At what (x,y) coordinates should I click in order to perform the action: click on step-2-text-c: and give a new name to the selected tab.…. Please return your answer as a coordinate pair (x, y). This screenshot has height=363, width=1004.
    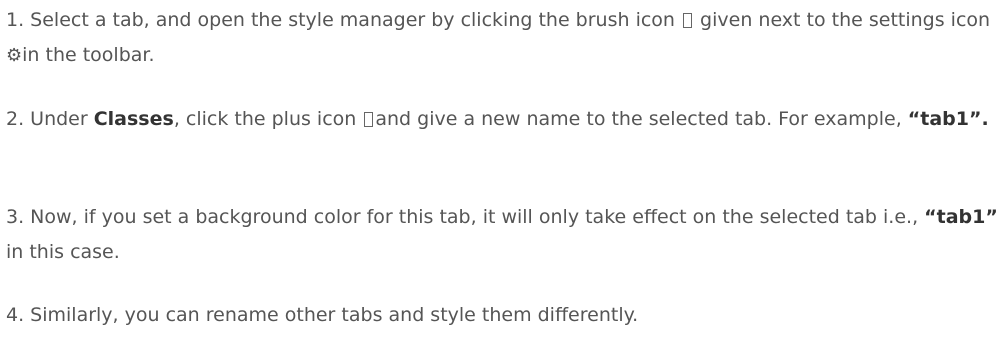
    Looking at the image, I should click on (641, 119).